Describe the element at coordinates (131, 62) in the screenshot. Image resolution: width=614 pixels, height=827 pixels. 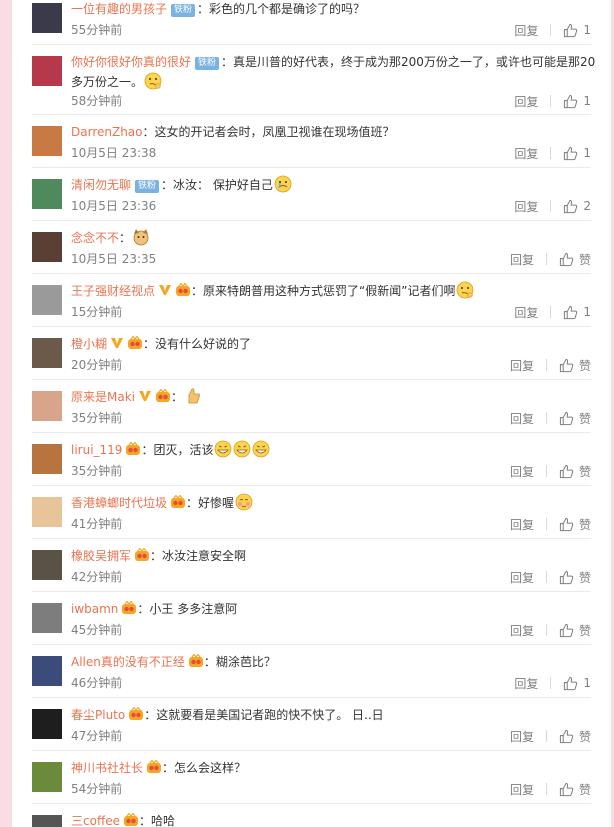
I see `user-name-link: 你好你很好你真的很好` at that location.